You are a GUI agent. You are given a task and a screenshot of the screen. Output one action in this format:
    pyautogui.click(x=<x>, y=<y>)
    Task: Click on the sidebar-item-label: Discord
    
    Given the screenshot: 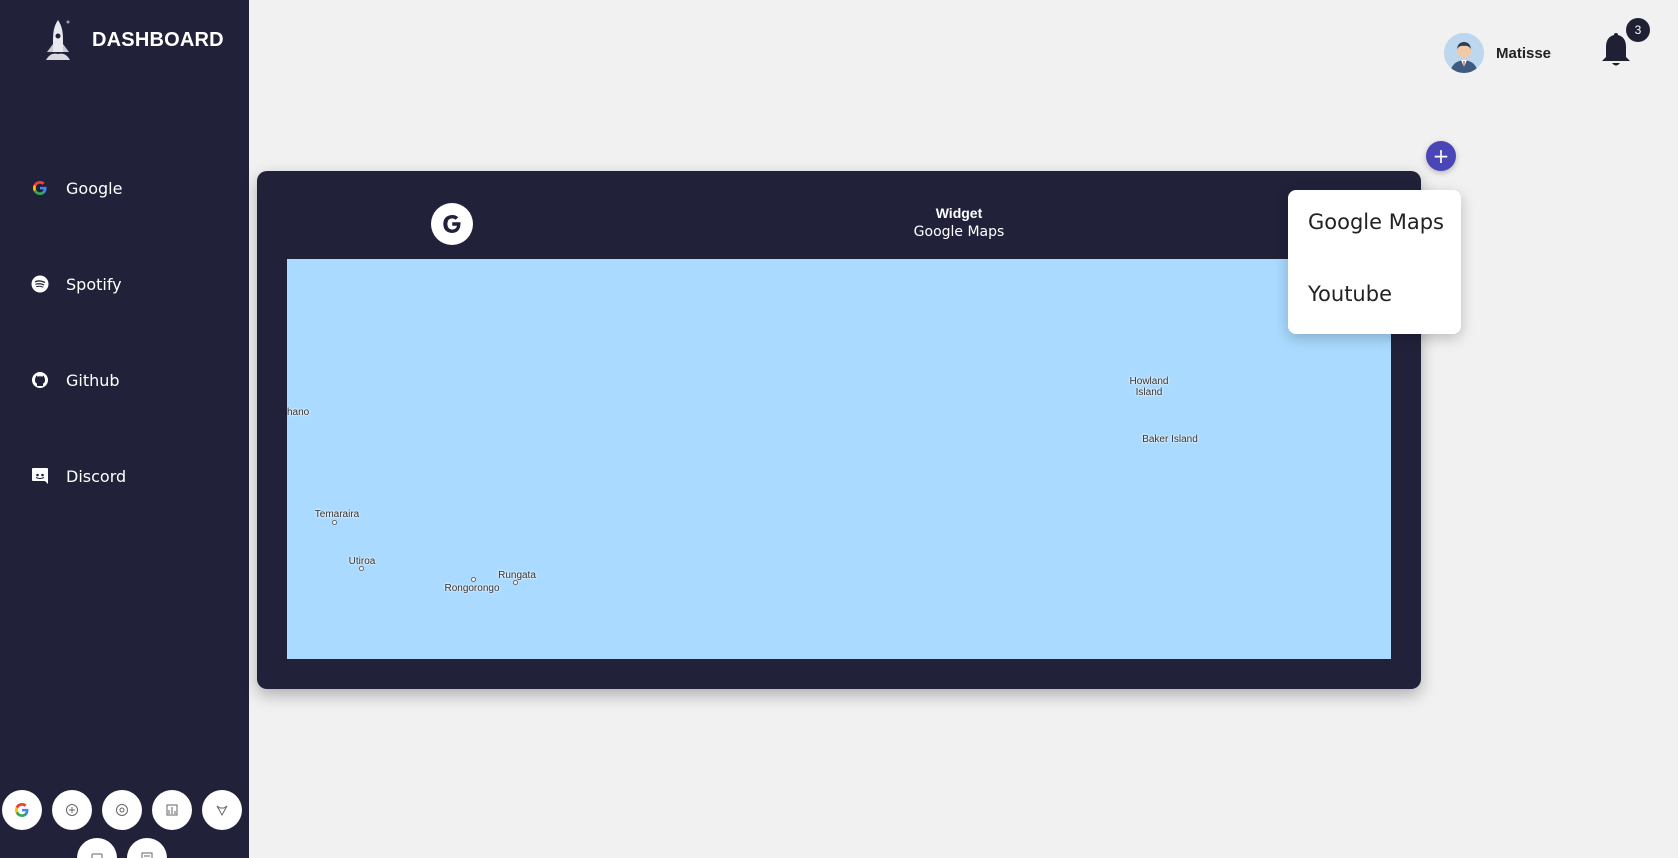 What is the action you would take?
    pyautogui.click(x=96, y=476)
    